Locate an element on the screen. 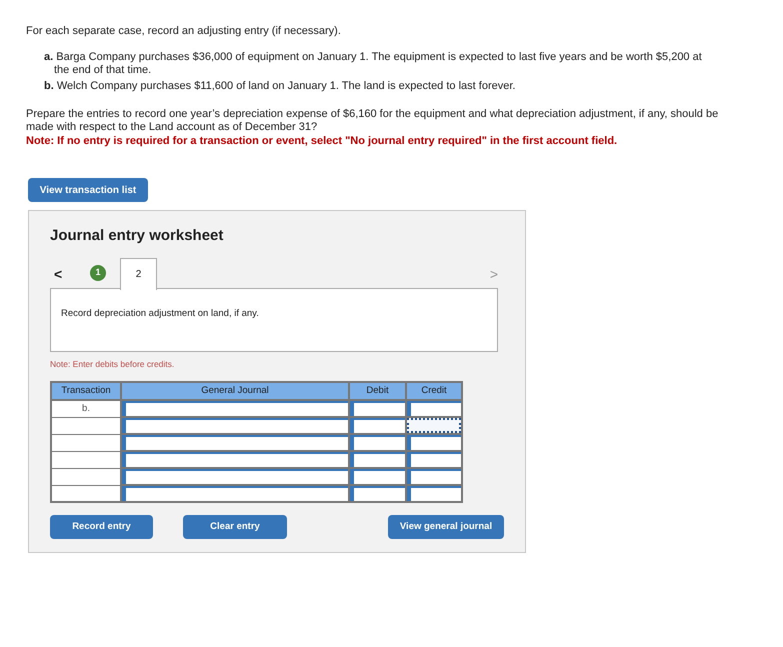 The image size is (783, 647). view-transaction-list-button: View transaction list is located at coordinates (88, 190).